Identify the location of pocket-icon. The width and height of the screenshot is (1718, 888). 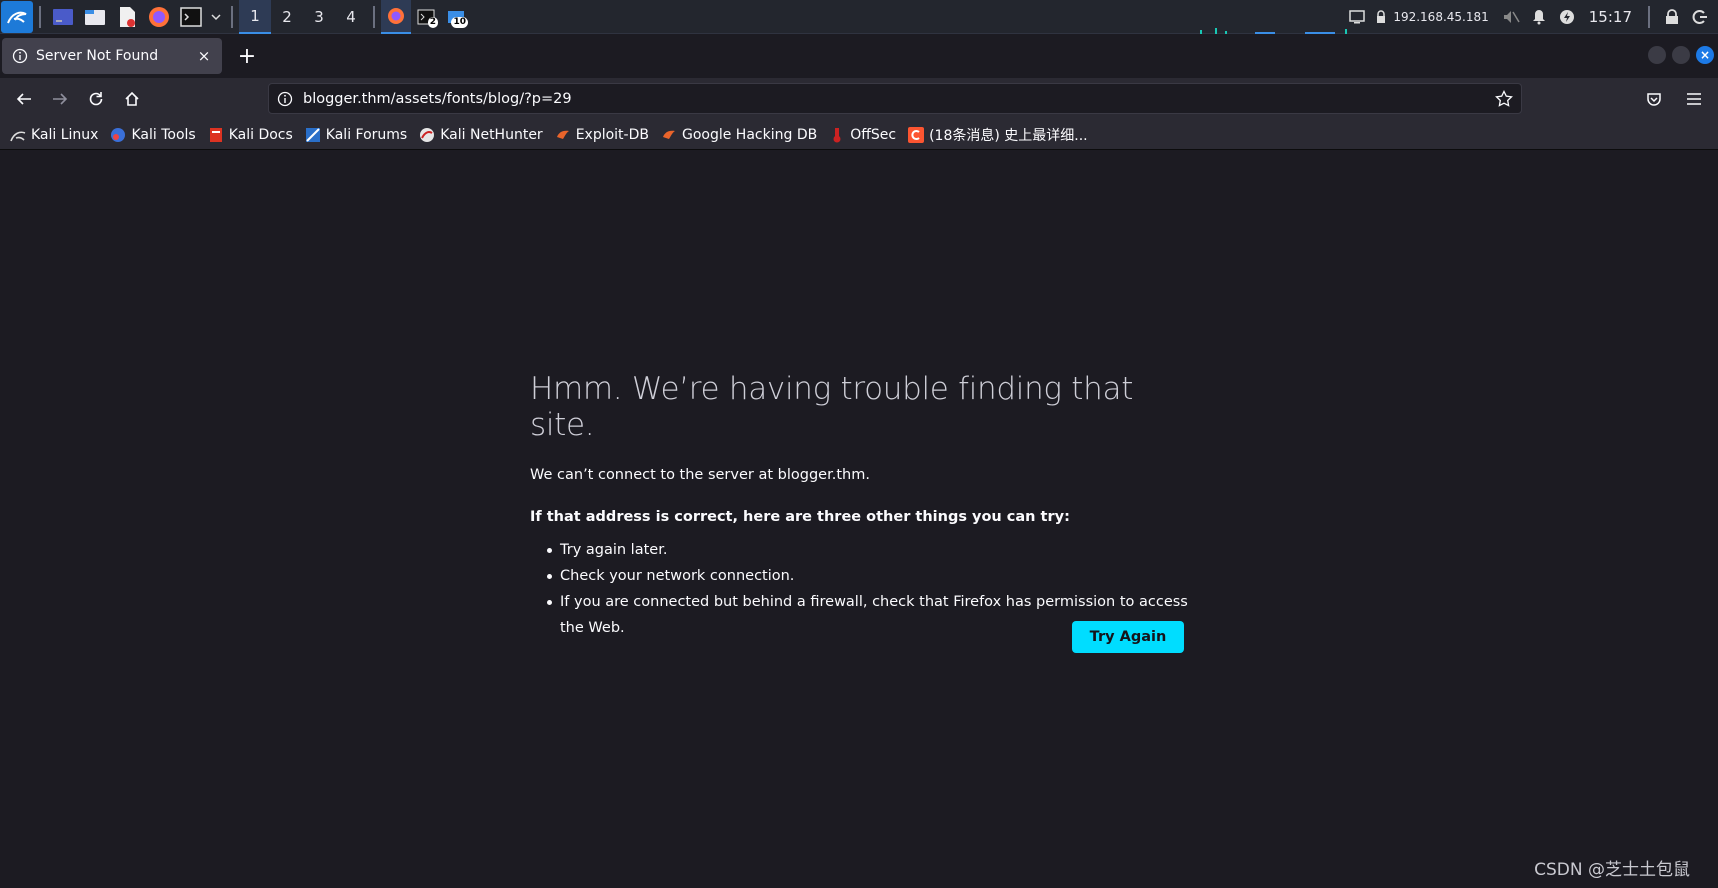
(1654, 99).